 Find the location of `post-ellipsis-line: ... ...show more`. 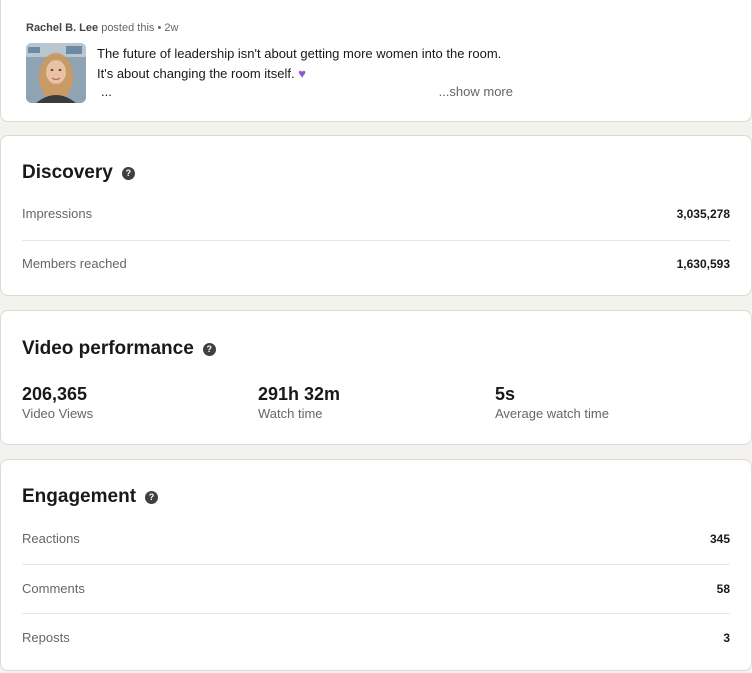

post-ellipsis-line: ... ...show more is located at coordinates (307, 93).